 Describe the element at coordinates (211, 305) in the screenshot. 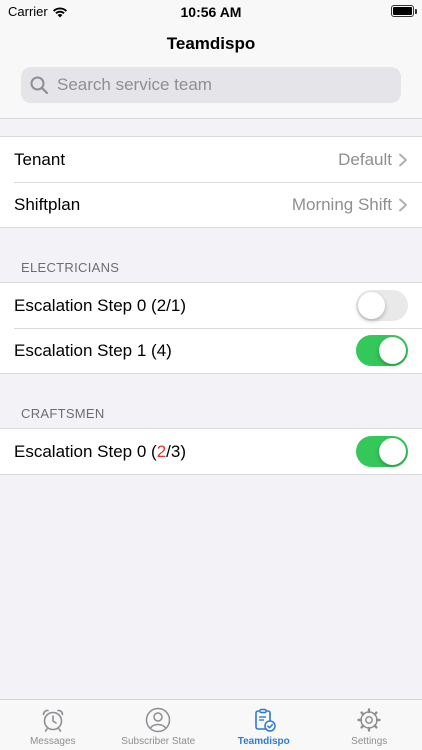

I see `escalation-row: Escalation Step 0 (2/1)` at that location.